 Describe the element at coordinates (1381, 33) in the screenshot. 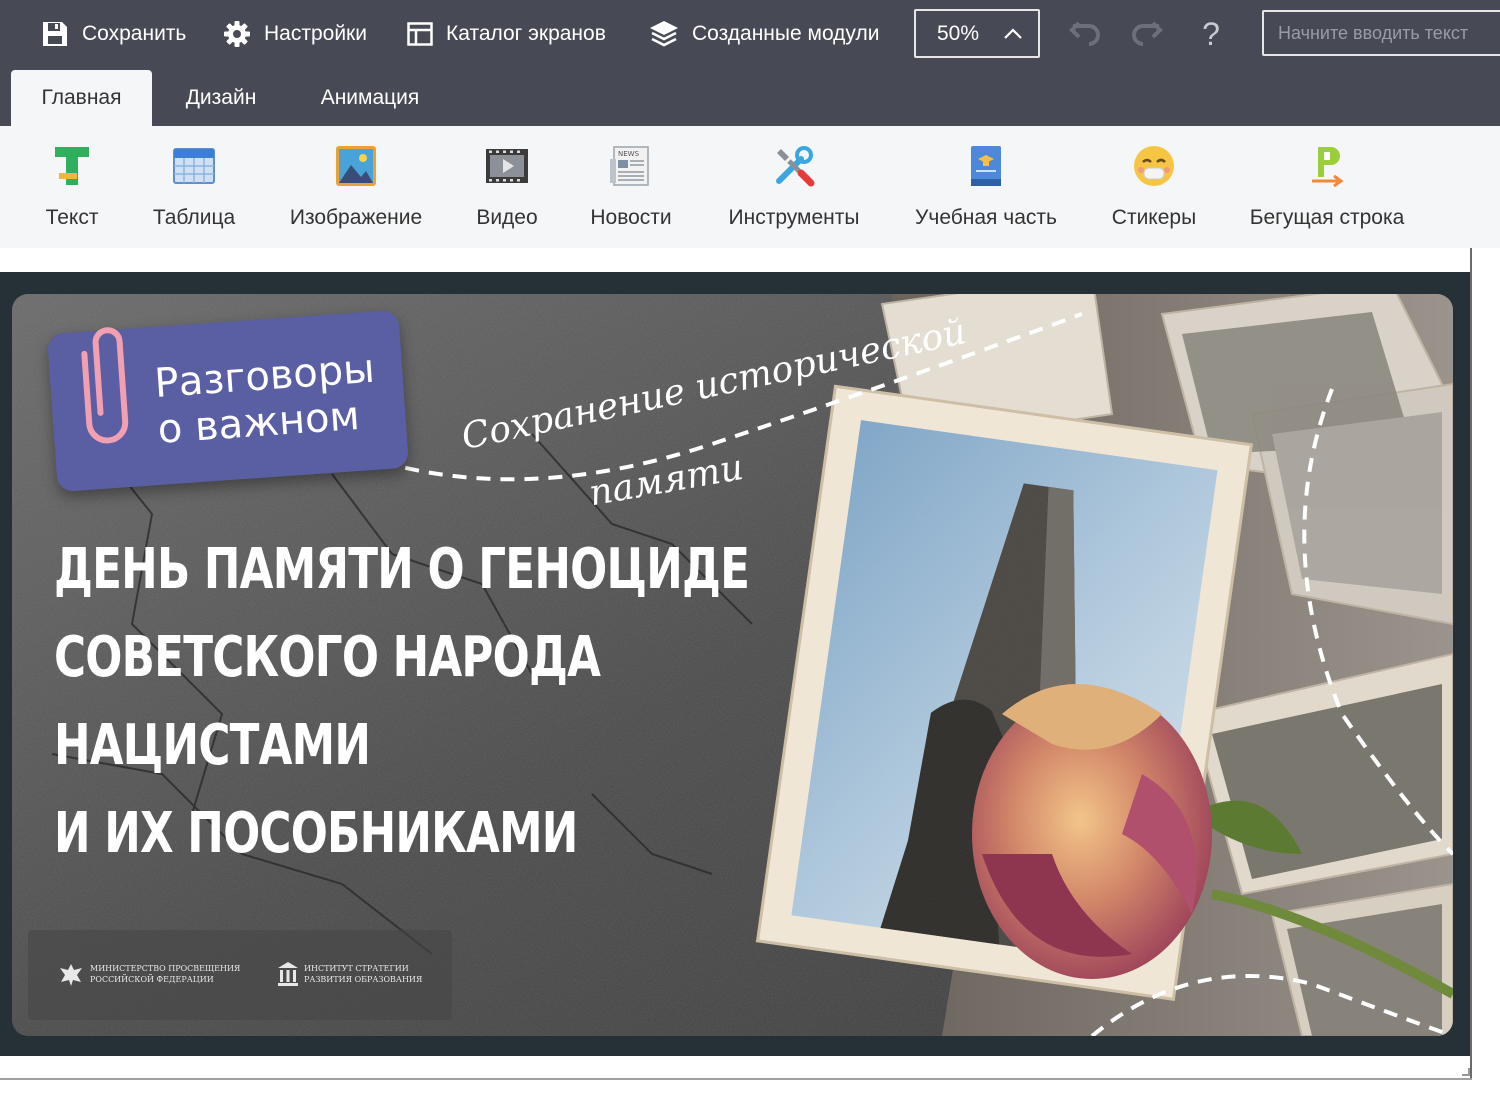

I see `search-input` at that location.